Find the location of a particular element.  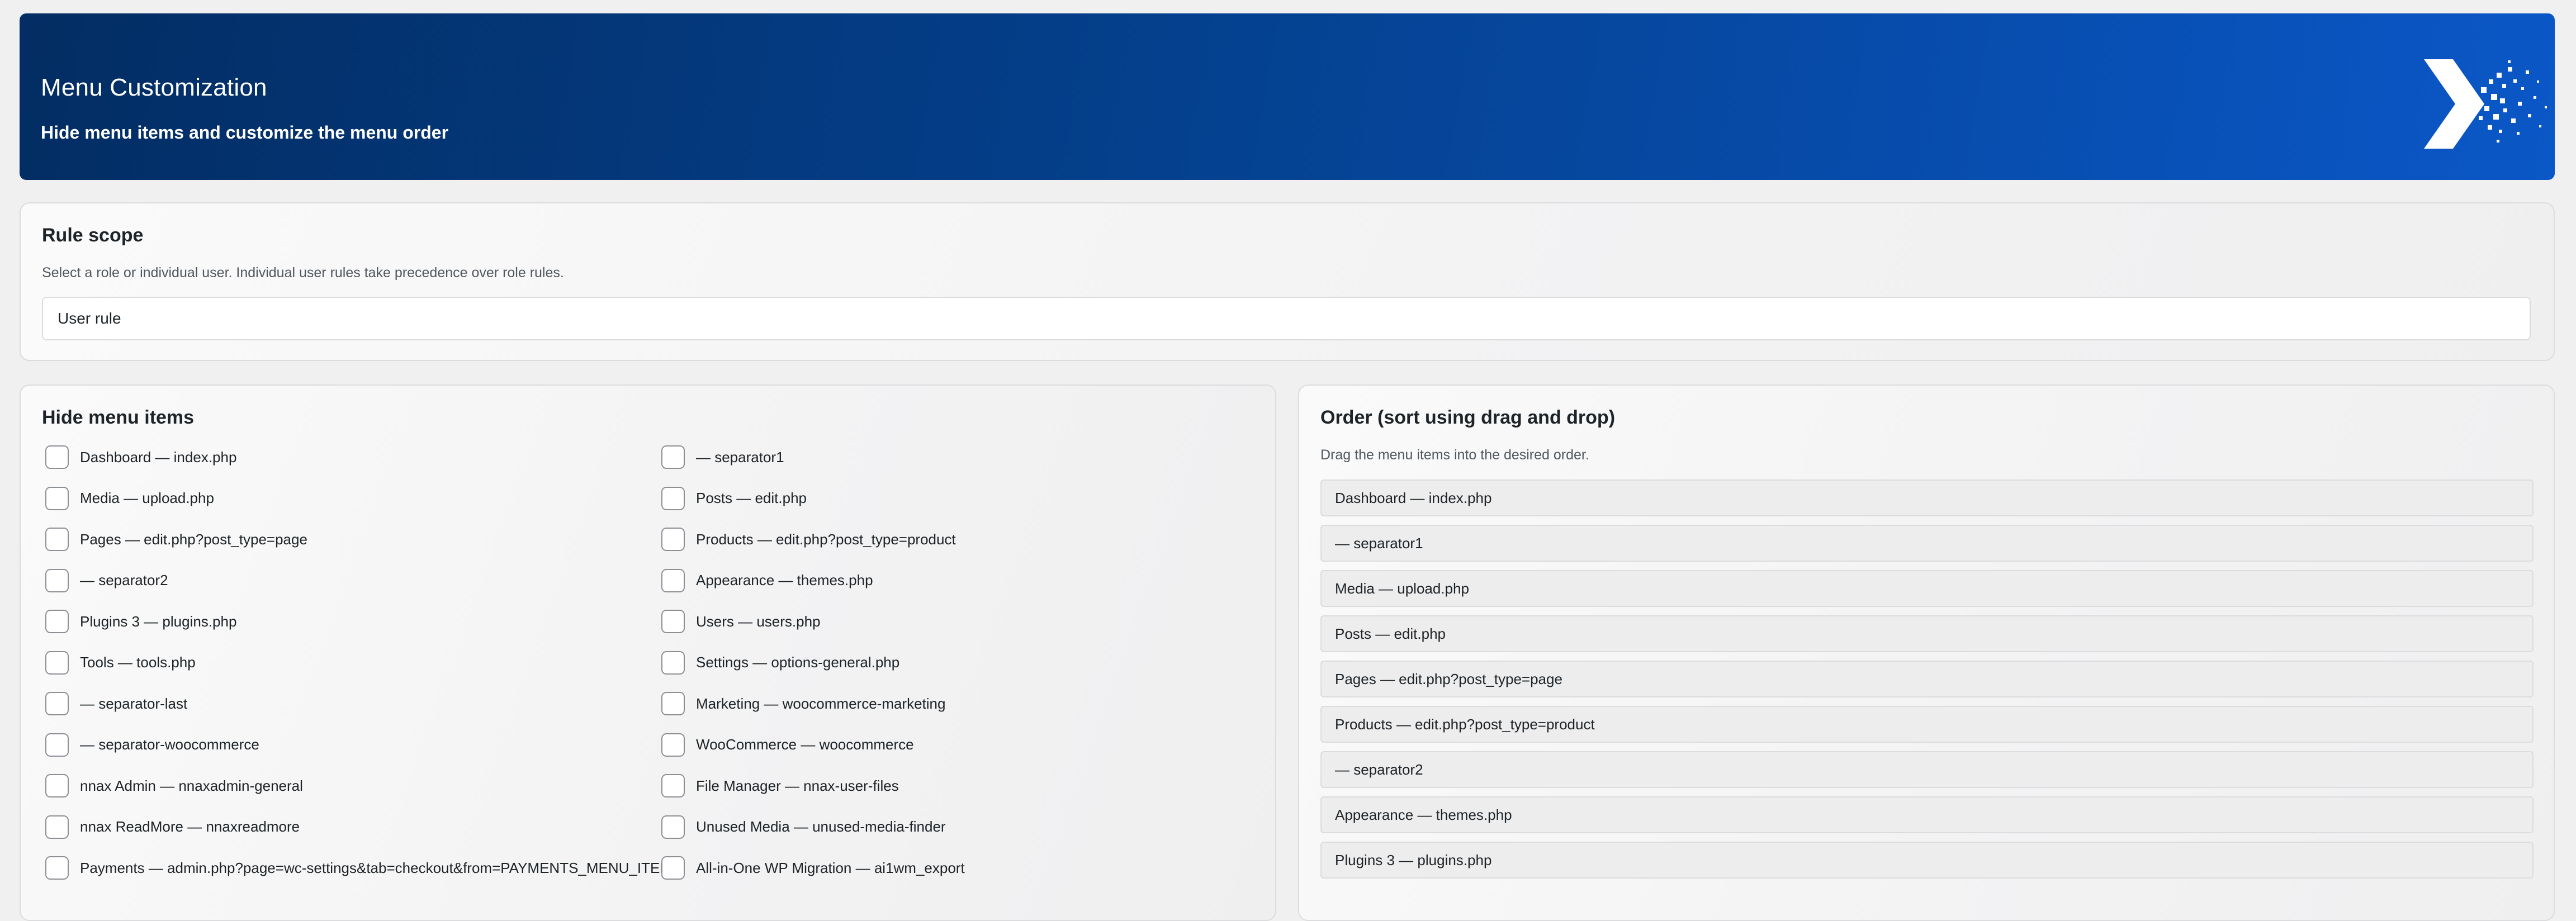

hide-menu-item: All-in-One WP Migration — ai1wm_export is located at coordinates (813, 868).